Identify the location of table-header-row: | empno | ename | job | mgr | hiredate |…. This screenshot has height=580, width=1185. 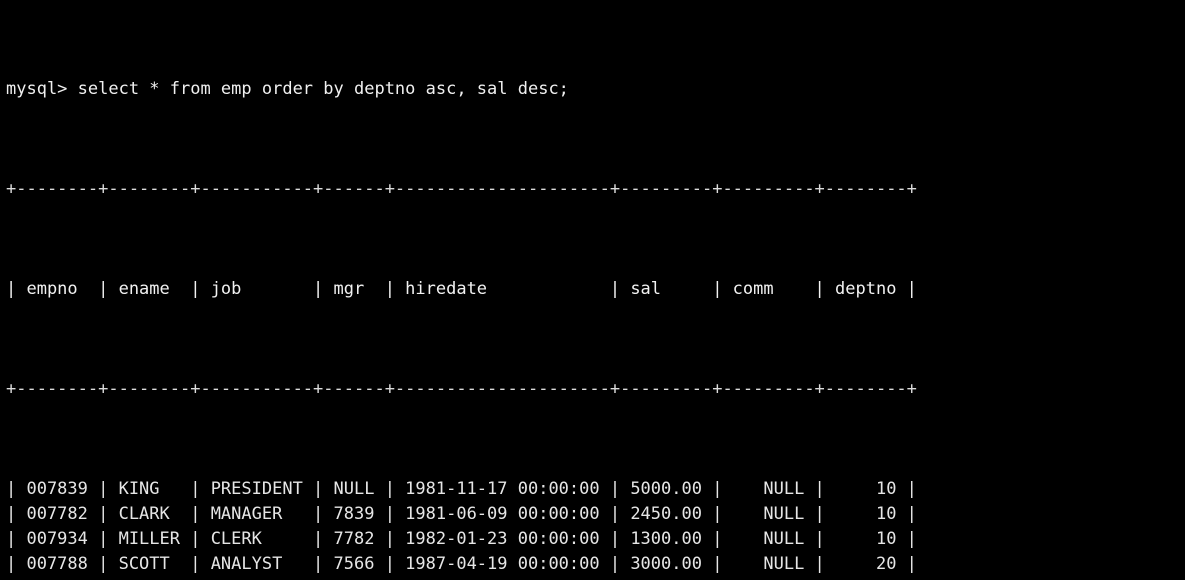
(461, 289).